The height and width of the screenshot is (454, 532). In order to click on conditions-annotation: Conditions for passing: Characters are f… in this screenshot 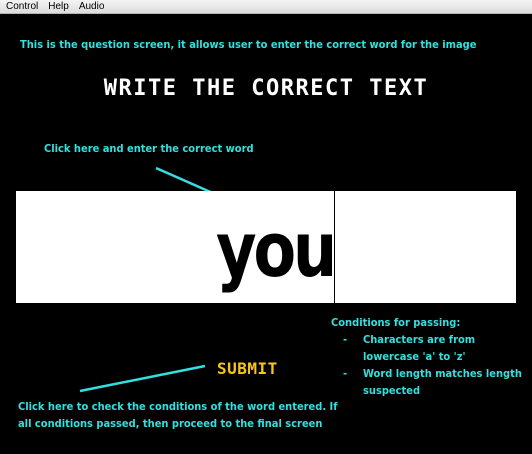, I will do `click(428, 356)`.